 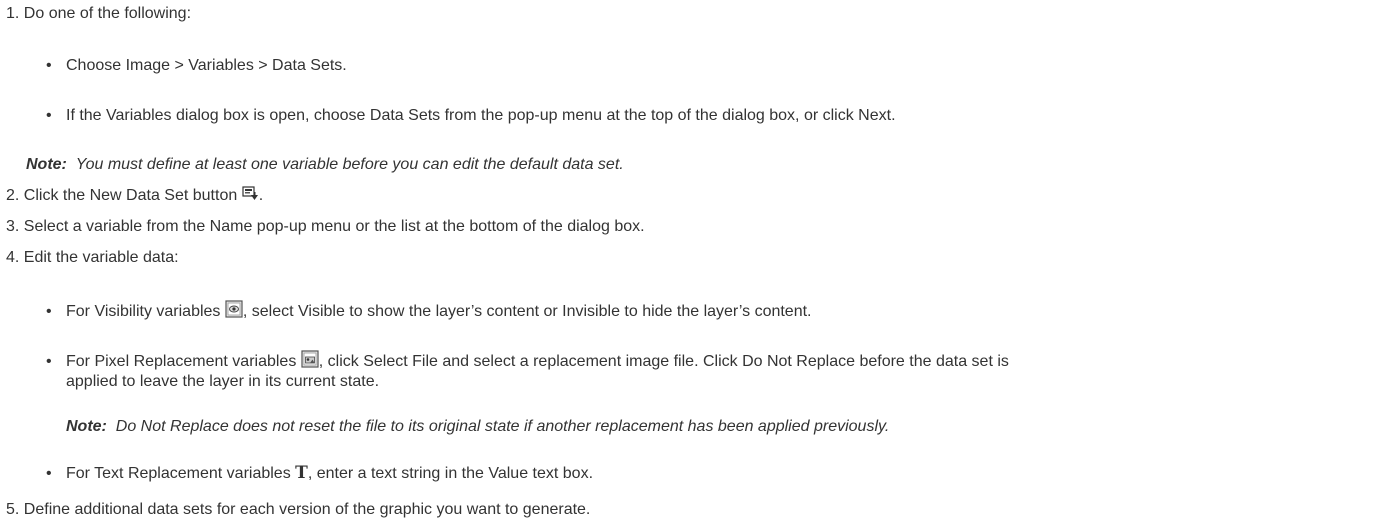 What do you see at coordinates (250, 197) in the screenshot?
I see `new-data-set-icon` at bounding box center [250, 197].